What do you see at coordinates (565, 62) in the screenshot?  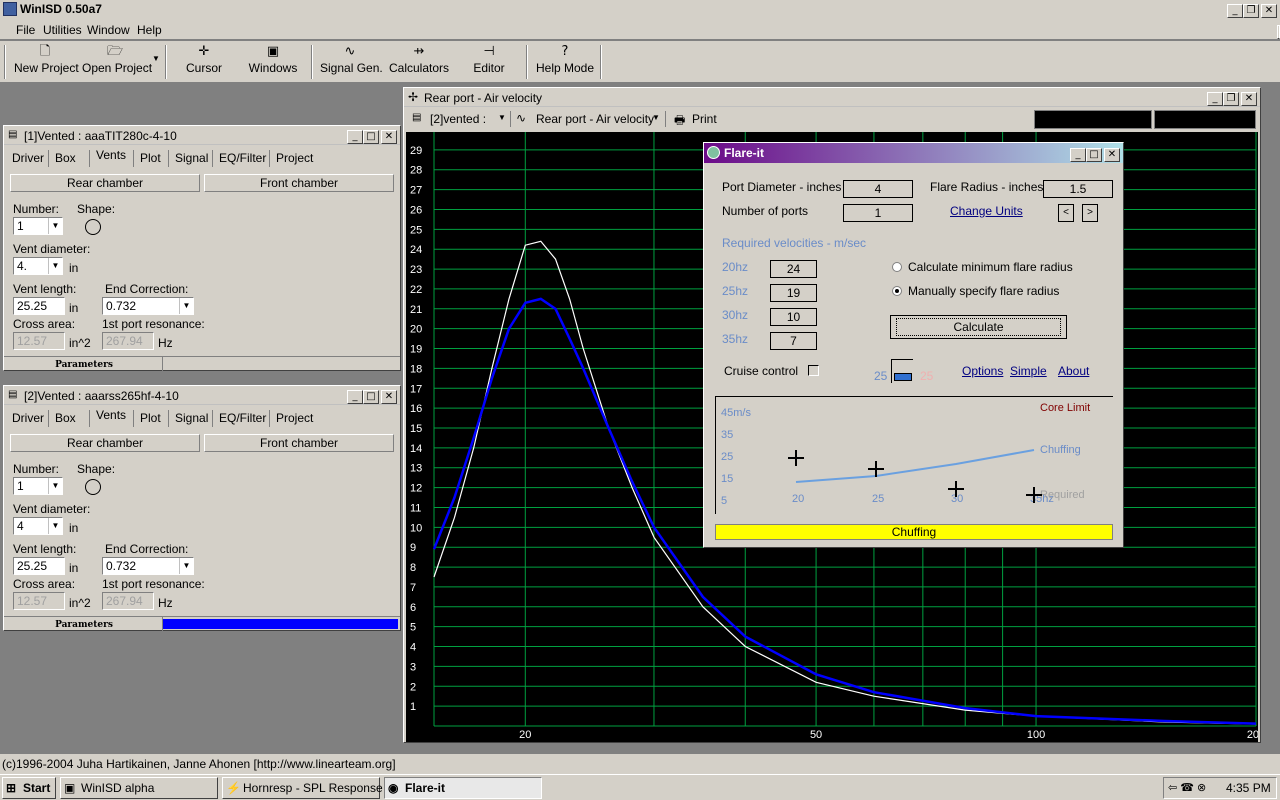 I see `help-mode-button: ? Help Mode` at bounding box center [565, 62].